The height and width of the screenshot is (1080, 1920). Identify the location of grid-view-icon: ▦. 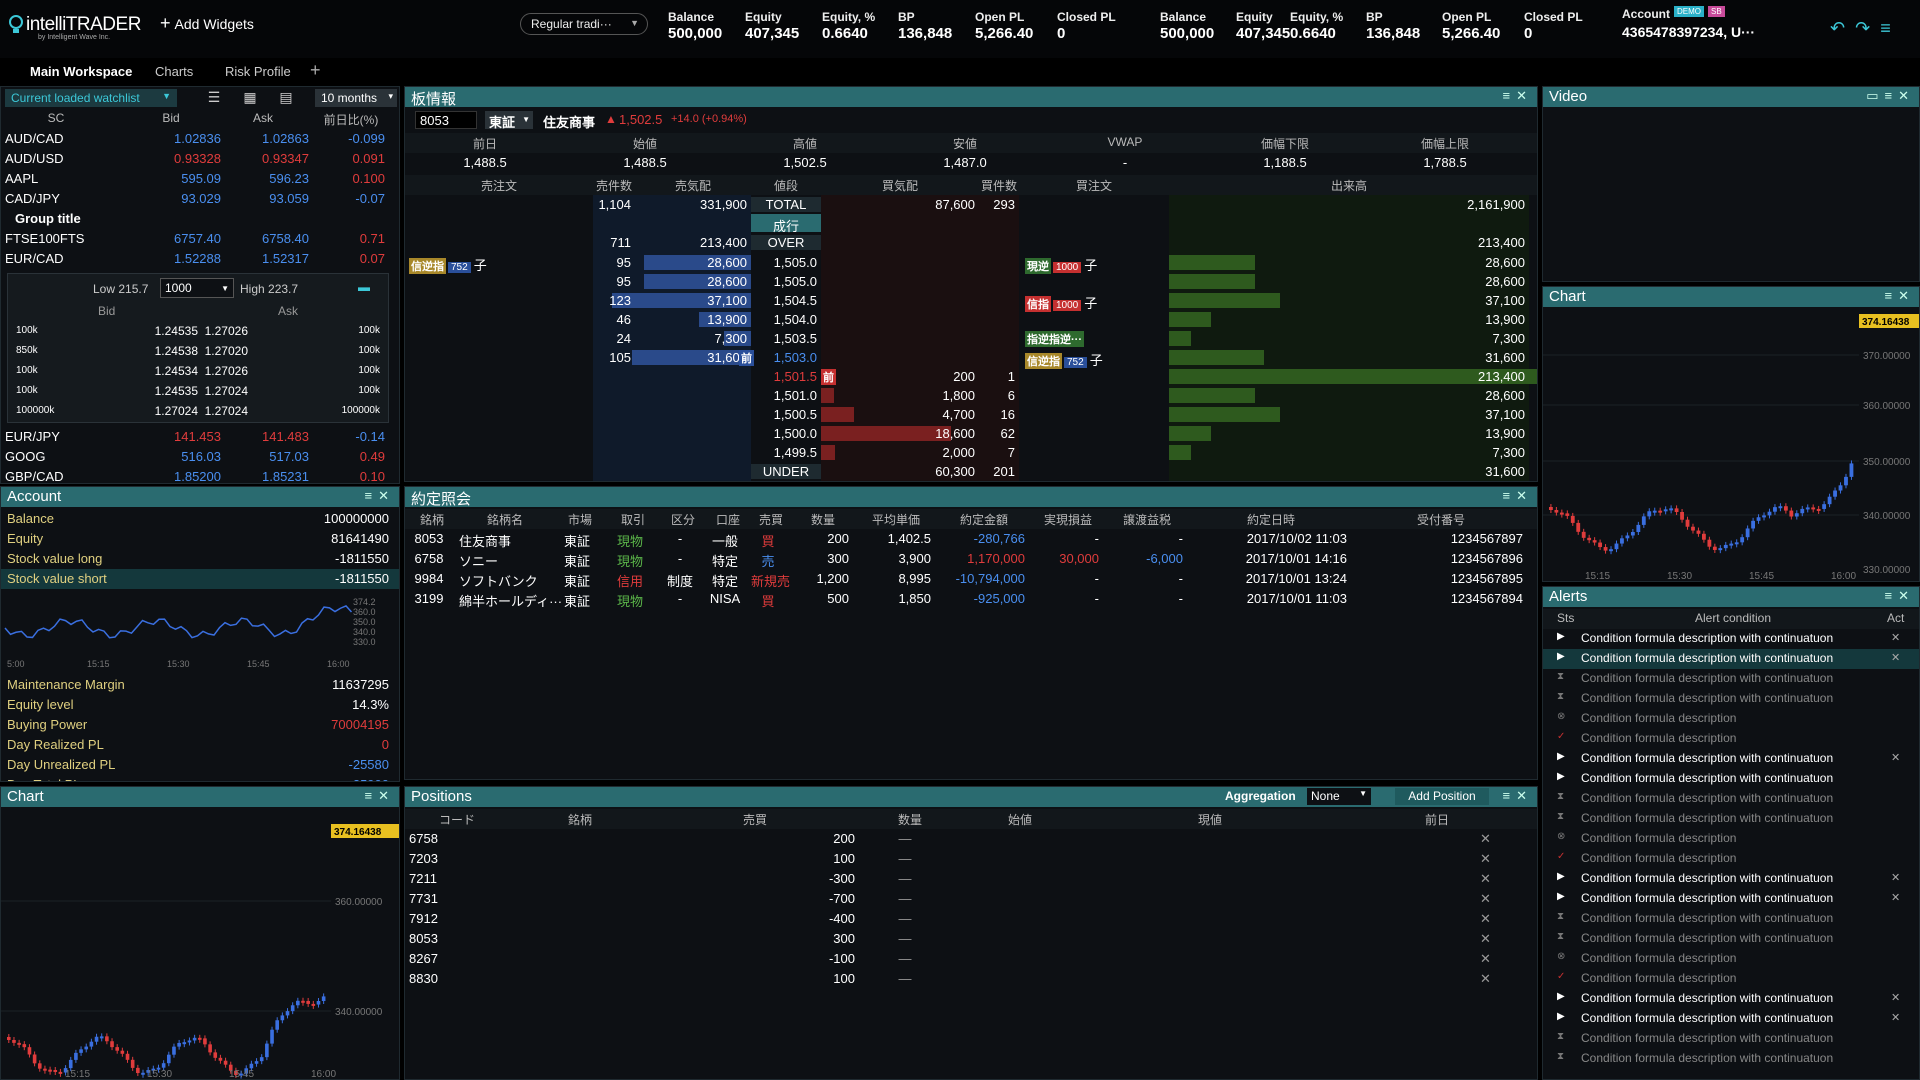
(250, 98).